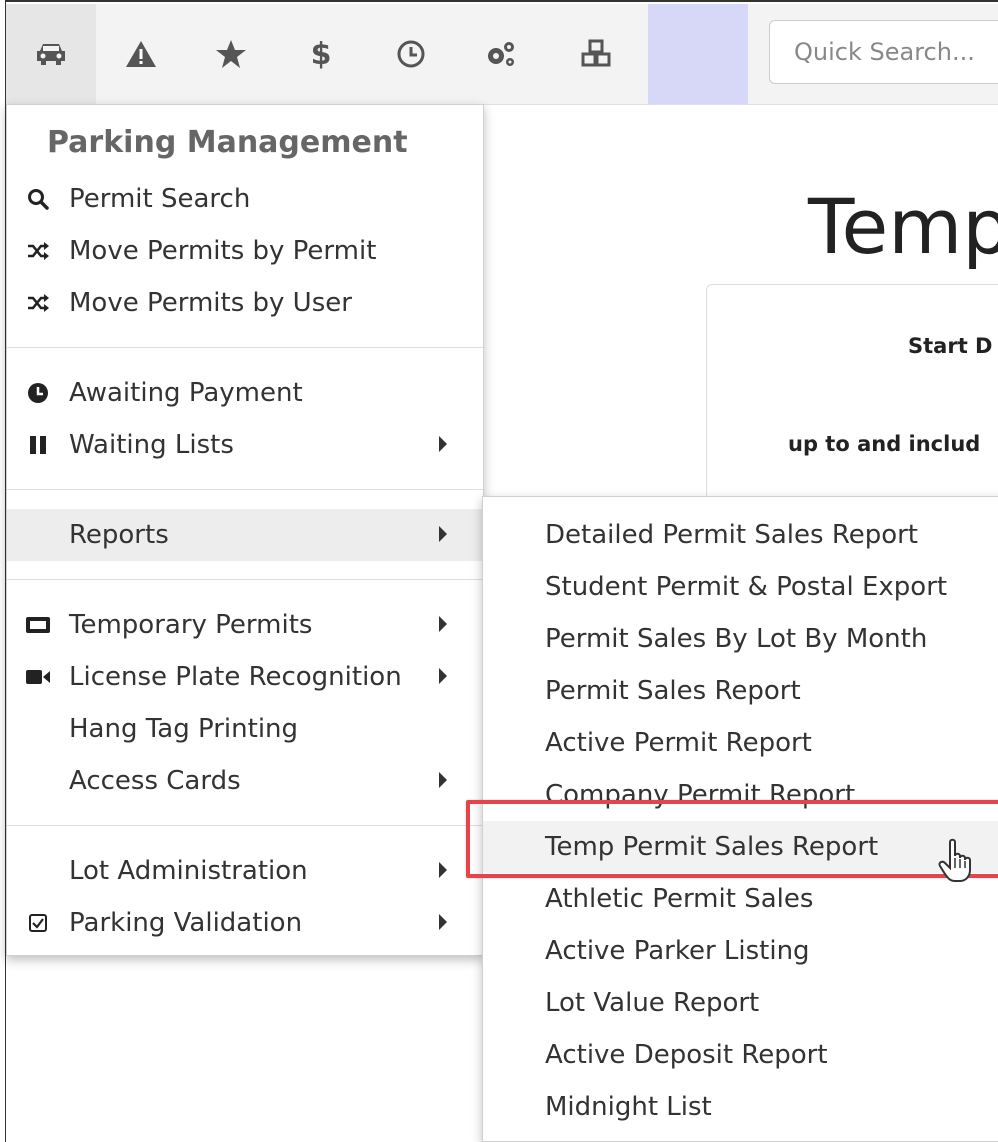 The height and width of the screenshot is (1142, 998). What do you see at coordinates (245, 781) in the screenshot?
I see `menu-item-access-cards: Access Cards` at bounding box center [245, 781].